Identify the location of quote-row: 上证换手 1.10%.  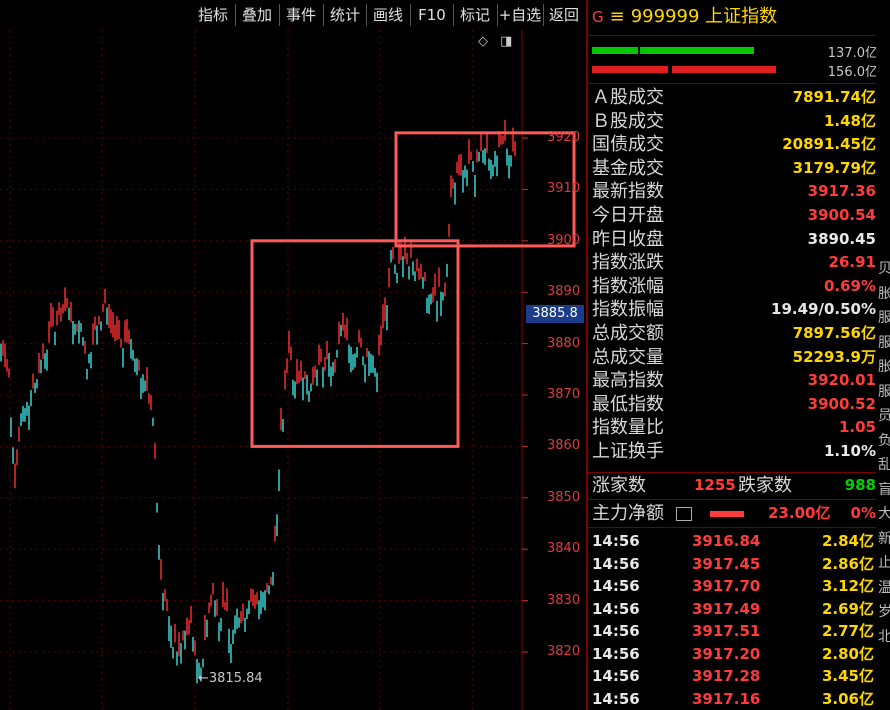
(736, 451).